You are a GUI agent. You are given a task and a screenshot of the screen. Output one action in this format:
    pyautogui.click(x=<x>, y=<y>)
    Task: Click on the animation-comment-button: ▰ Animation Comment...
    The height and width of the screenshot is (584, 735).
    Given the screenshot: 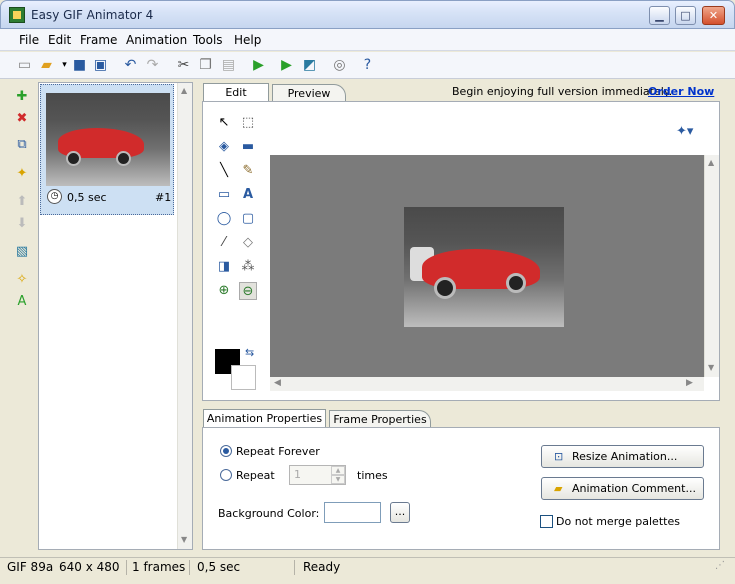 What is the action you would take?
    pyautogui.click(x=622, y=488)
    